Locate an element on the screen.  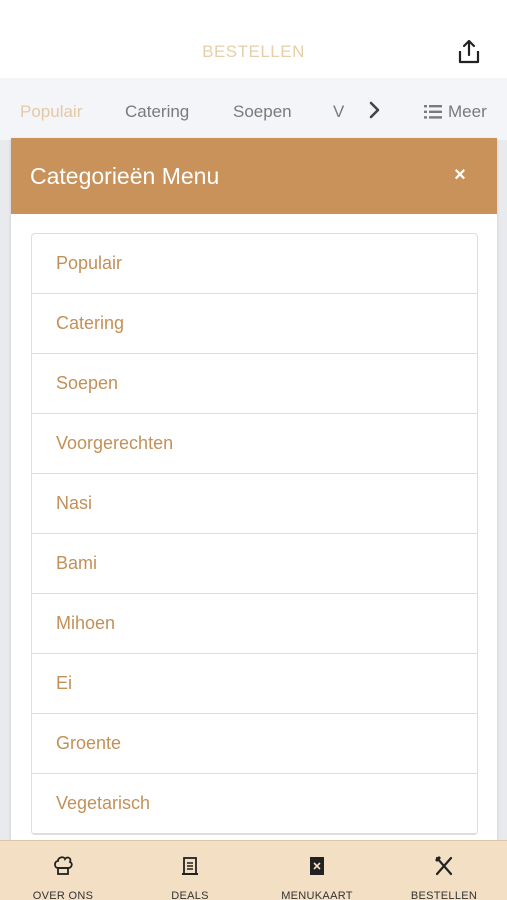
nav-bestellen: BESTELLEN is located at coordinates (444, 870).